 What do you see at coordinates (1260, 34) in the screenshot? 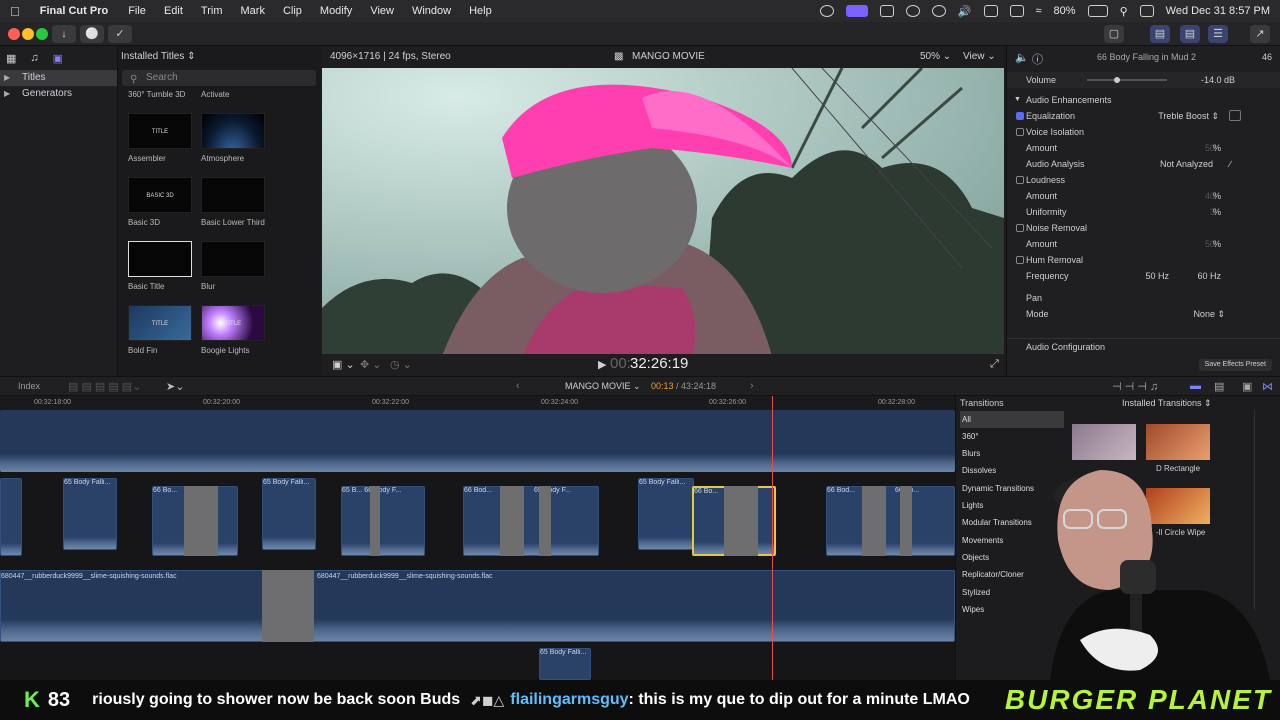
I see `share-icon: ↗` at bounding box center [1260, 34].